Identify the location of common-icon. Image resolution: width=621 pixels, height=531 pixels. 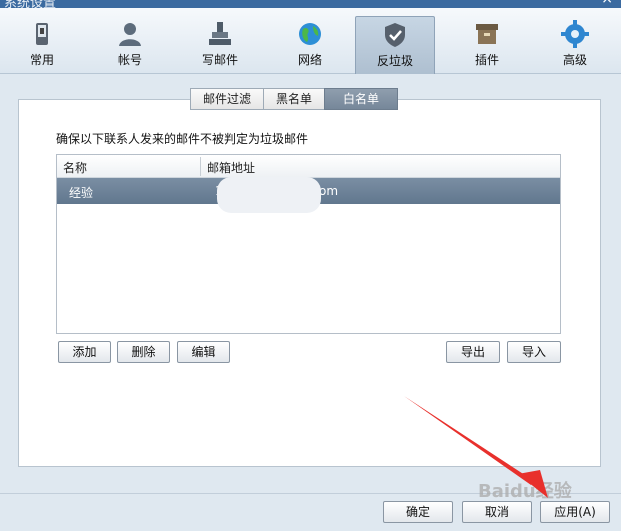
(42, 34).